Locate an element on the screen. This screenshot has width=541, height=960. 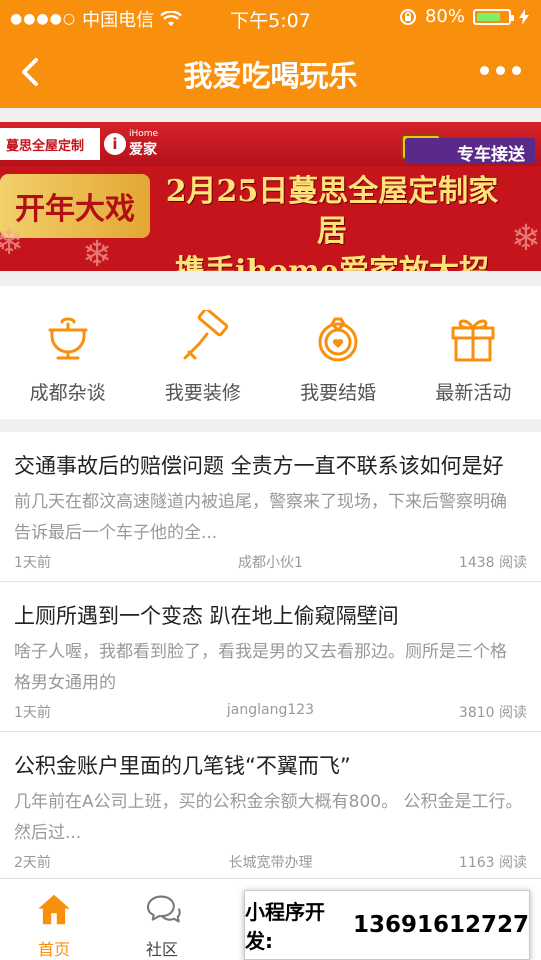
category-chengdu-talk: 成都杂谈 is located at coordinates (67, 352).